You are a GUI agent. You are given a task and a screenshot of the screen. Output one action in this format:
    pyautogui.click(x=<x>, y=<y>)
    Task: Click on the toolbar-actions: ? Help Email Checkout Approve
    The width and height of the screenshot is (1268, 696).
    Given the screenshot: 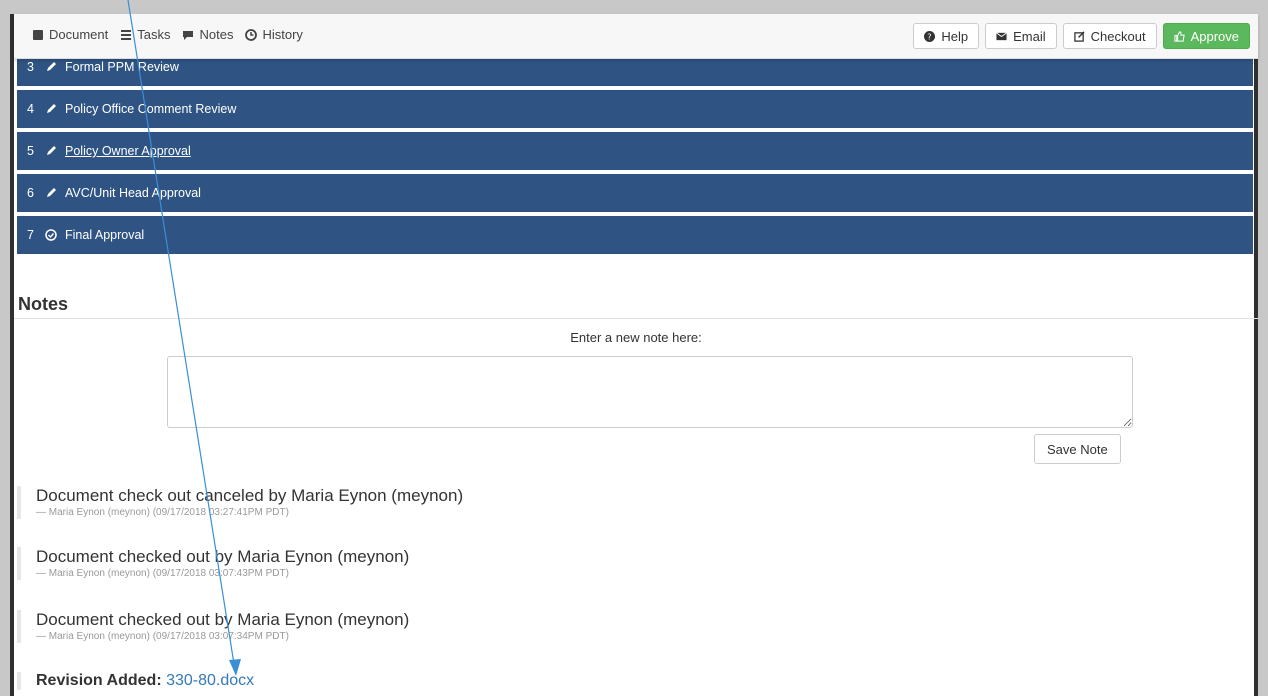 What is the action you would take?
    pyautogui.click(x=1081, y=36)
    